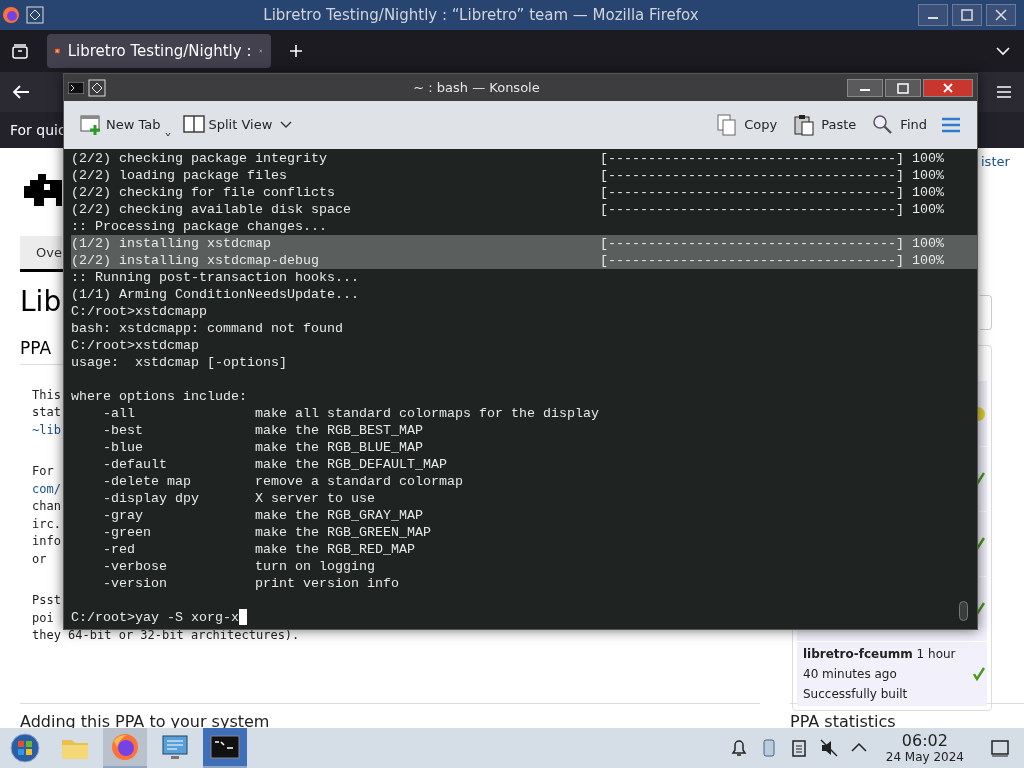  What do you see at coordinates (339, 515) in the screenshot?
I see `option-description: make the RGB_GRAY_MAP` at bounding box center [339, 515].